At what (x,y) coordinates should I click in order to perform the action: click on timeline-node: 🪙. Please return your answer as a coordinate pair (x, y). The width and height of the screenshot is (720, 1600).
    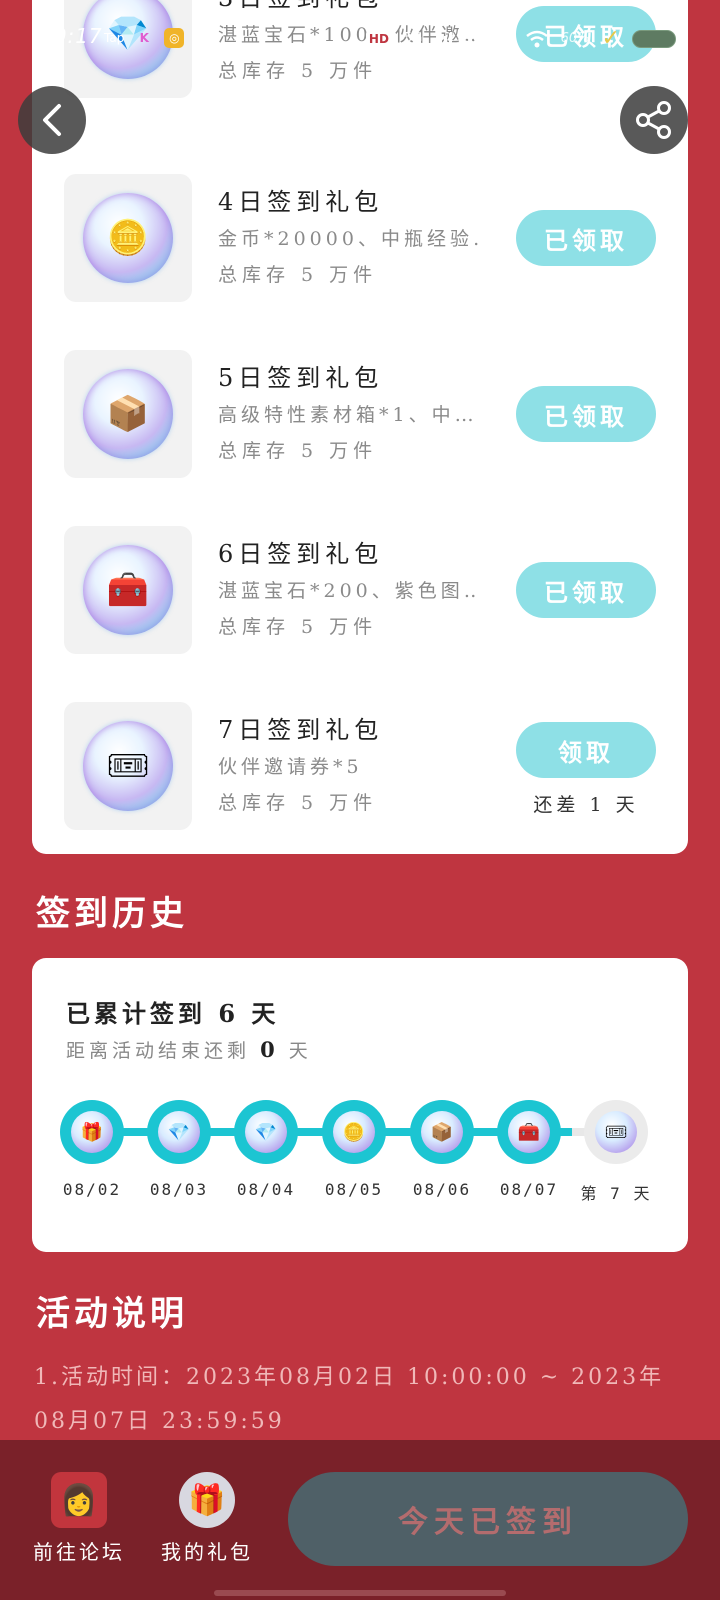
    Looking at the image, I should click on (354, 1132).